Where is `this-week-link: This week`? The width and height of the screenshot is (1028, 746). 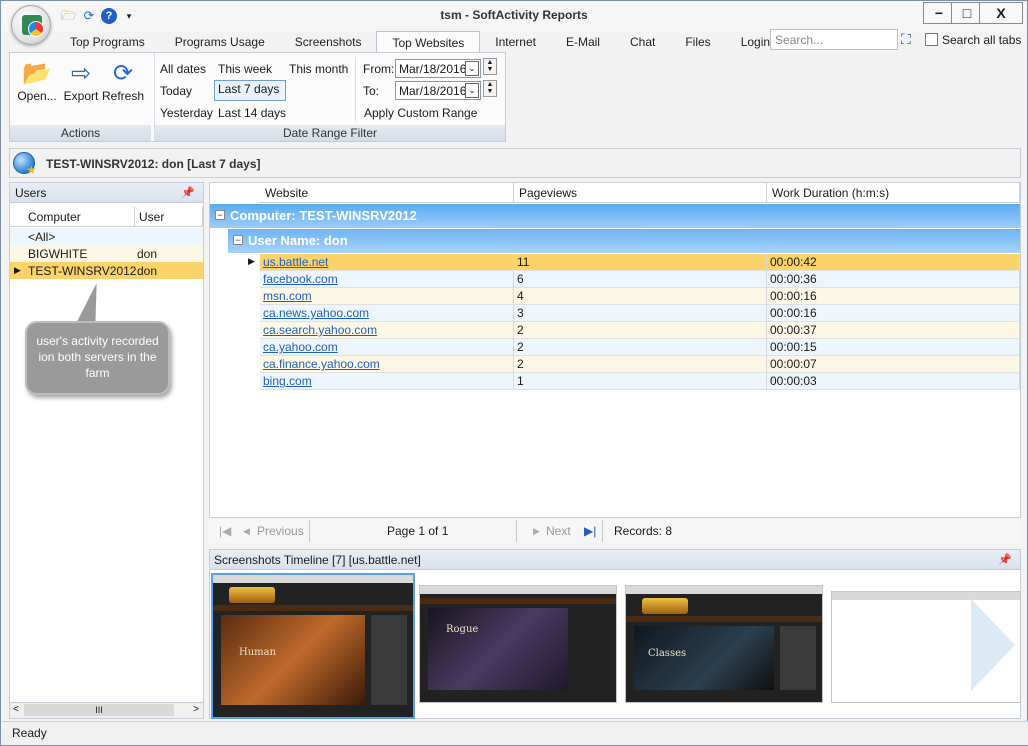 this-week-link: This week is located at coordinates (245, 69).